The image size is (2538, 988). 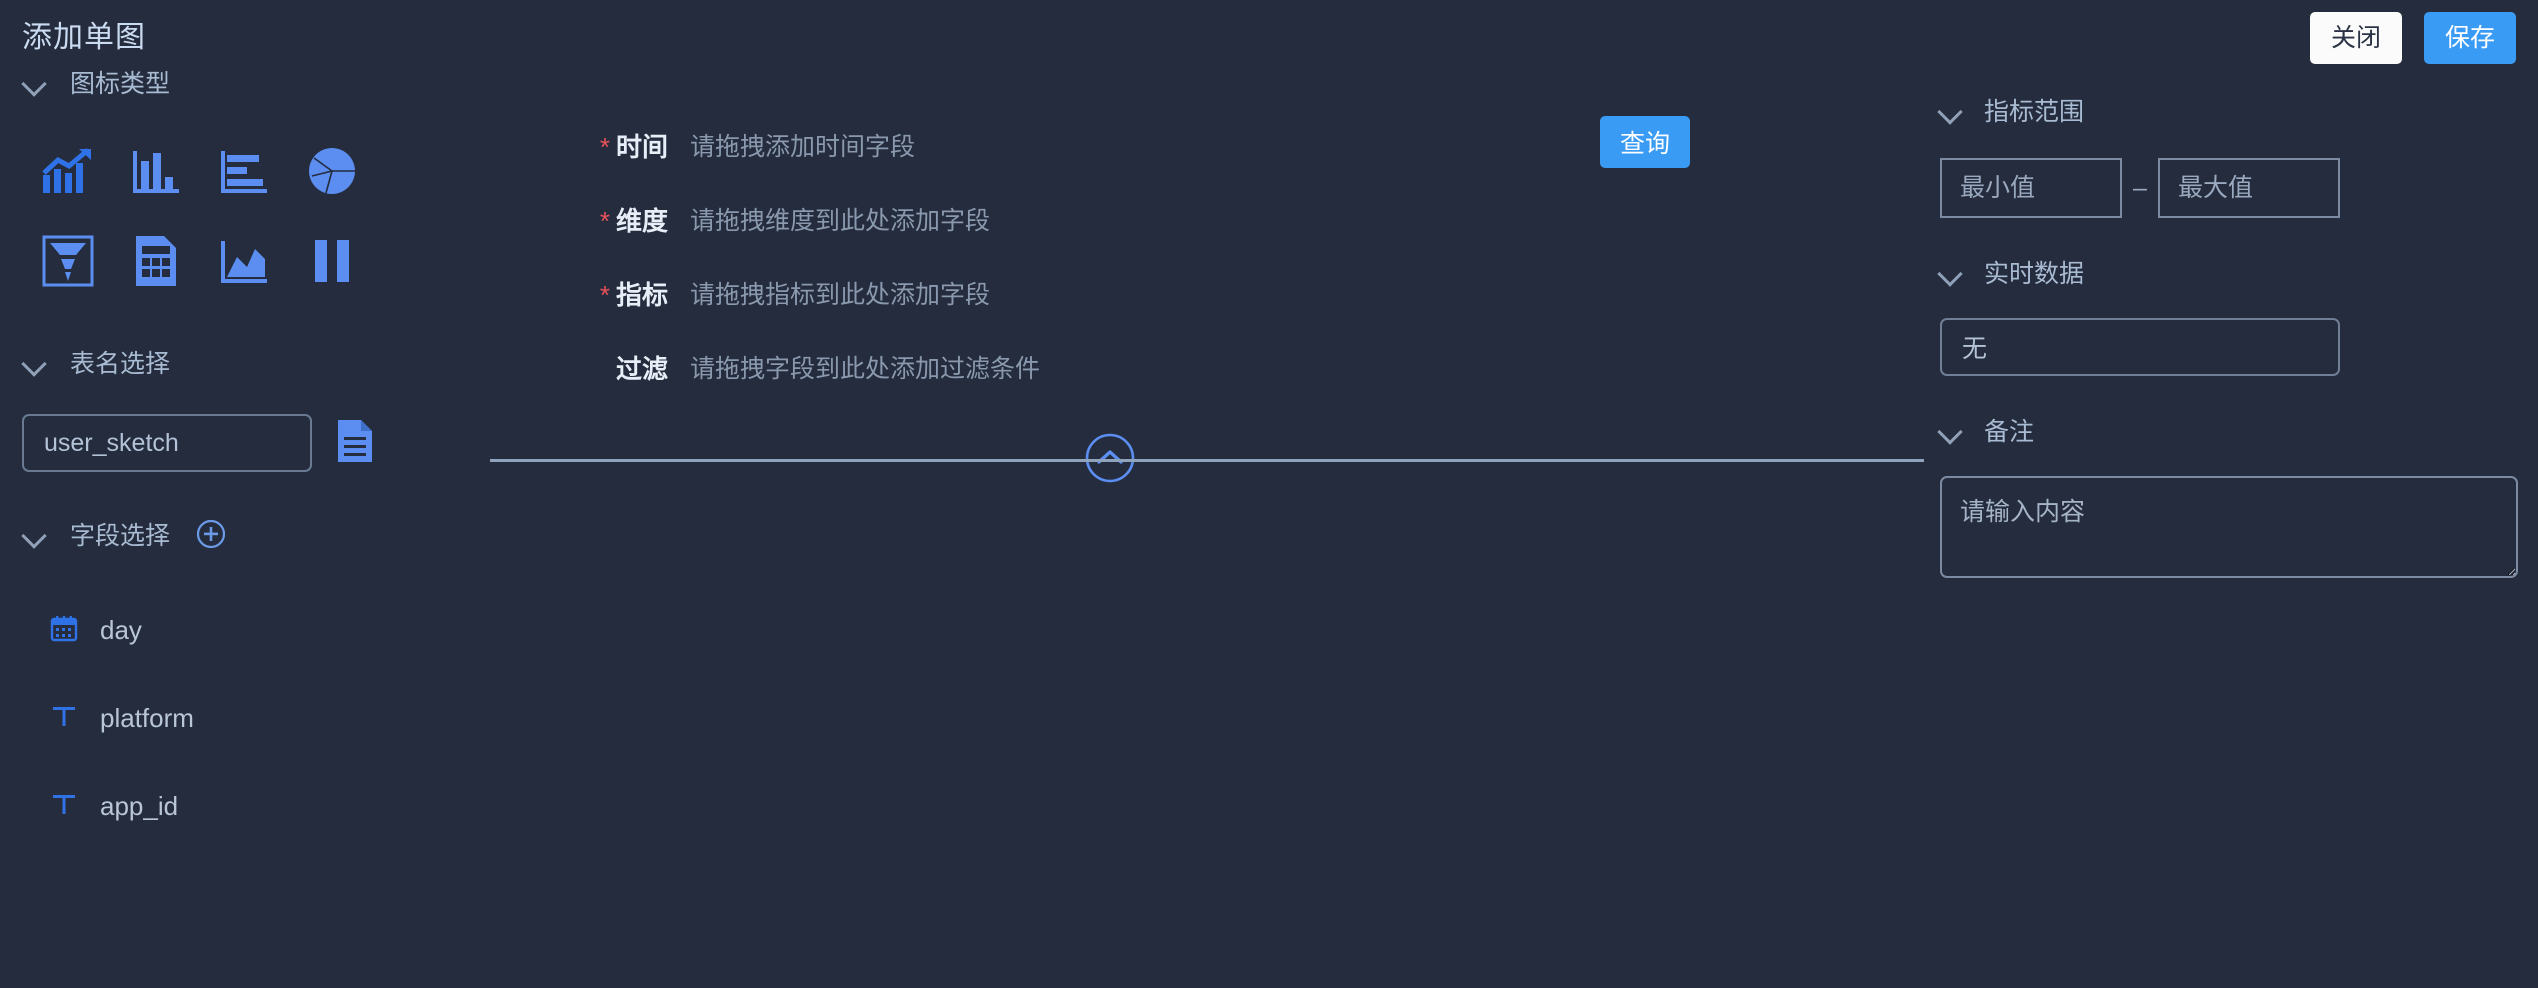 I want to click on page-title: 添加单图, so click(x=84, y=37).